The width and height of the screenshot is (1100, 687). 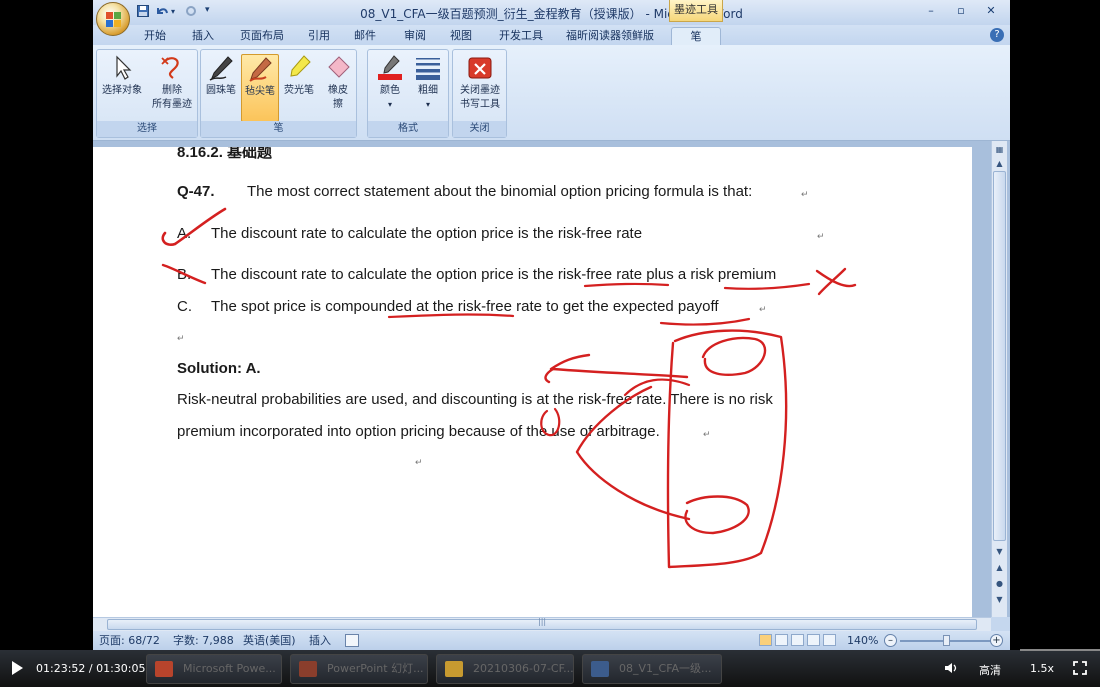 I want to click on eraser-button: 橡皮 擦, so click(x=338, y=83).